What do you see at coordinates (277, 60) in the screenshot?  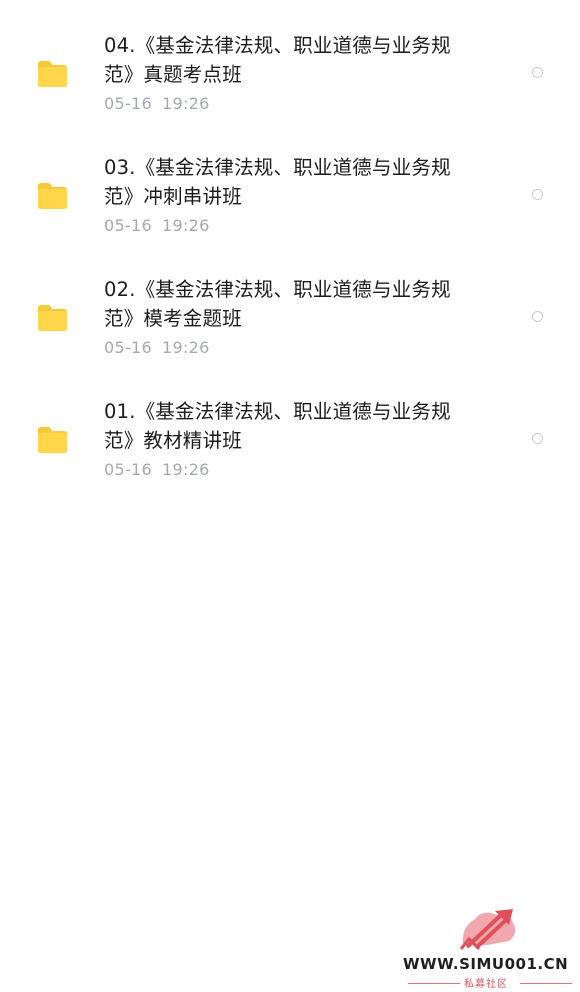 I see `file-name: 04.《基金法律法规、职业道德与业务规范》真题考点班` at bounding box center [277, 60].